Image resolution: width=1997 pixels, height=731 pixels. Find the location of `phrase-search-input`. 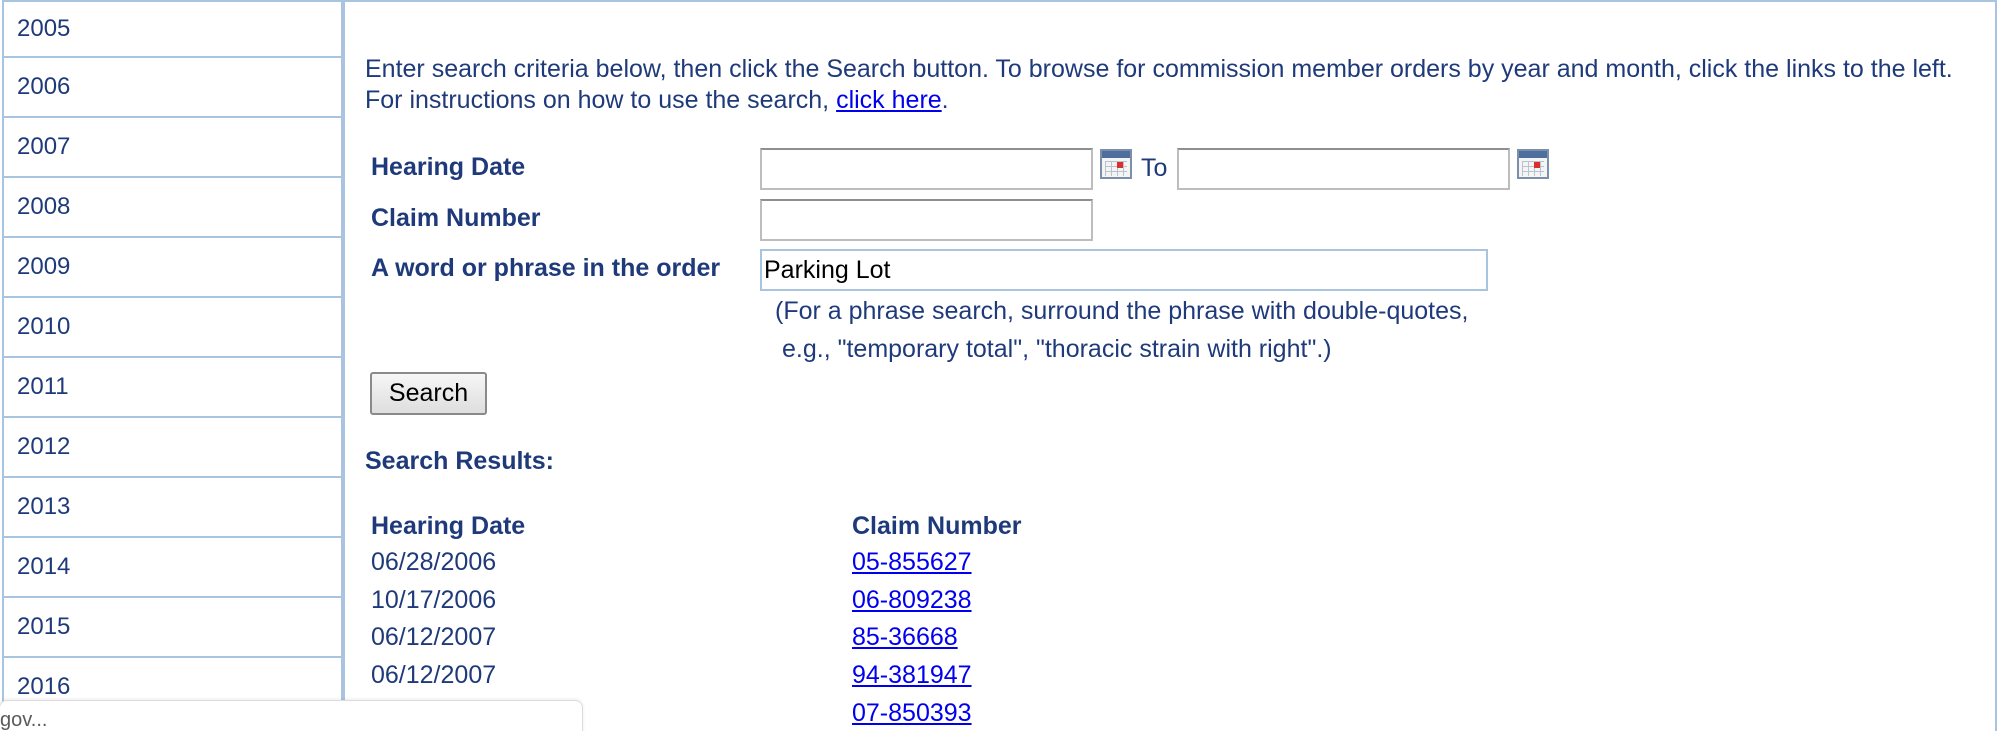

phrase-search-input is located at coordinates (1124, 270).